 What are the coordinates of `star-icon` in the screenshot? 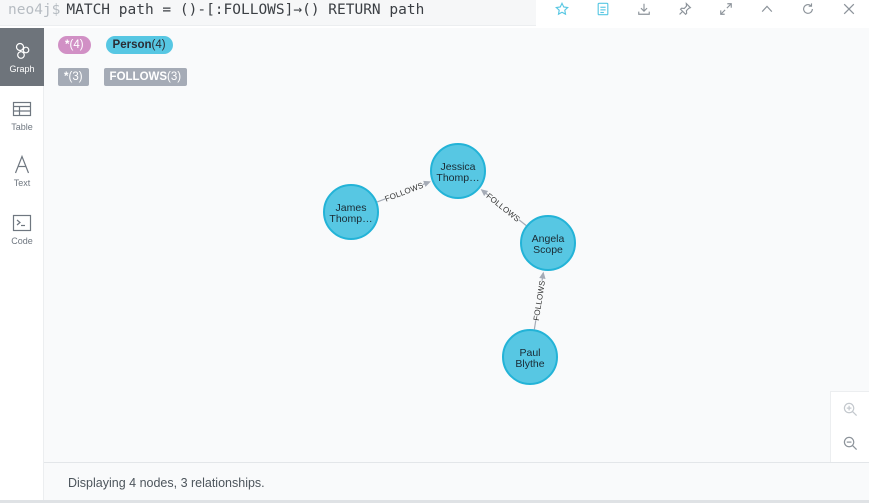 It's located at (562, 9).